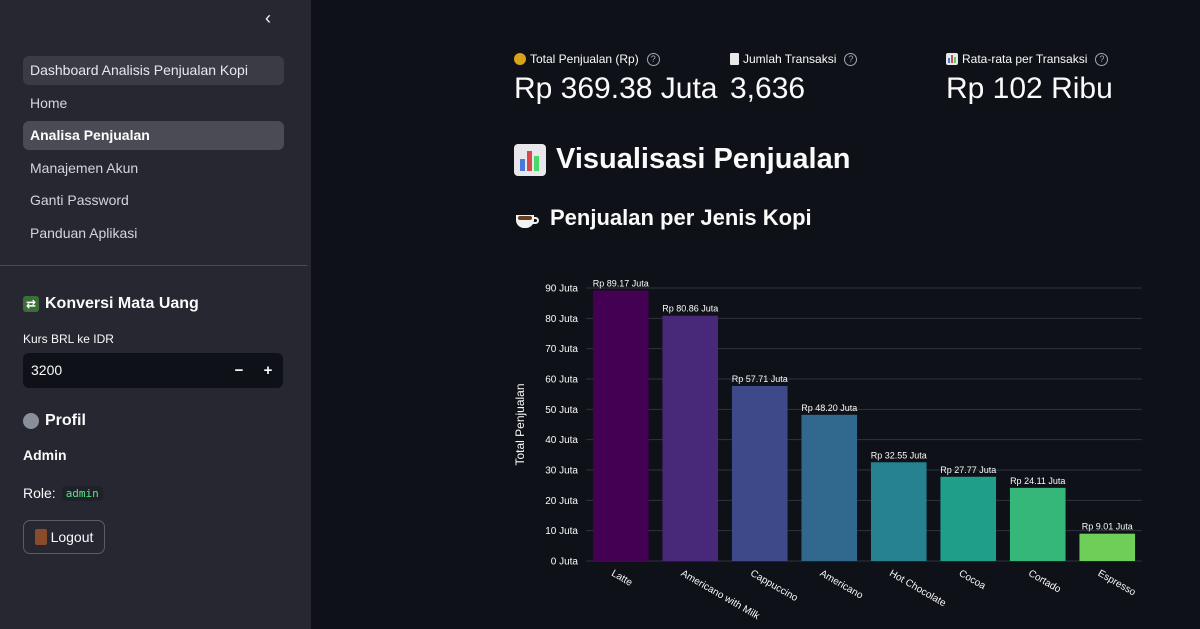 The width and height of the screenshot is (1200, 629). I want to click on metric-rata-rata: Rata-rata per Transaksi ? Rp 102 Ribu, so click(1029, 79).